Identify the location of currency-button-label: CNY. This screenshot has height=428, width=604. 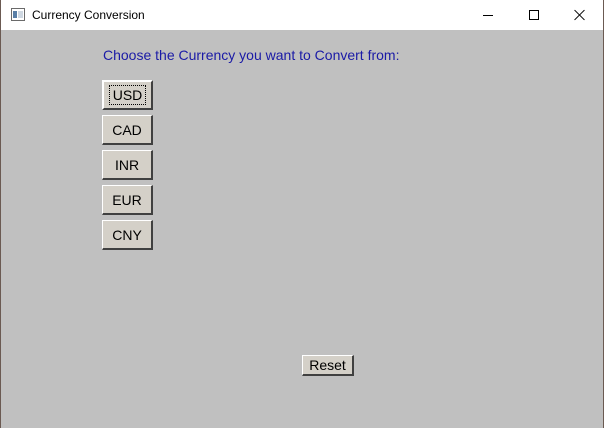
(127, 234).